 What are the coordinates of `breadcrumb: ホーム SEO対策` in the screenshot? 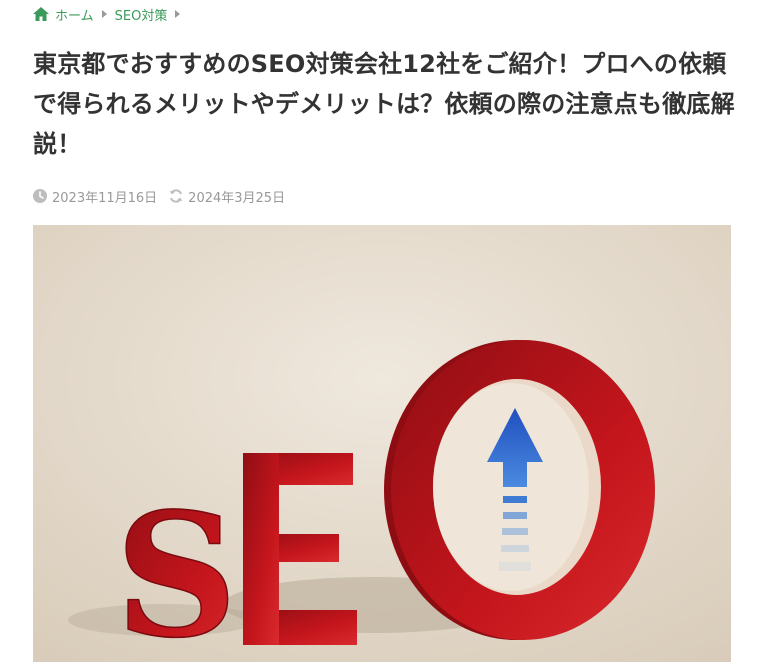 It's located at (110, 14).